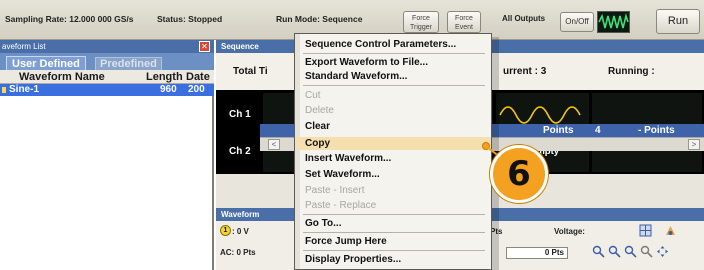 Image resolution: width=704 pixels, height=270 pixels. I want to click on marker-1-icon: 1, so click(225, 230).